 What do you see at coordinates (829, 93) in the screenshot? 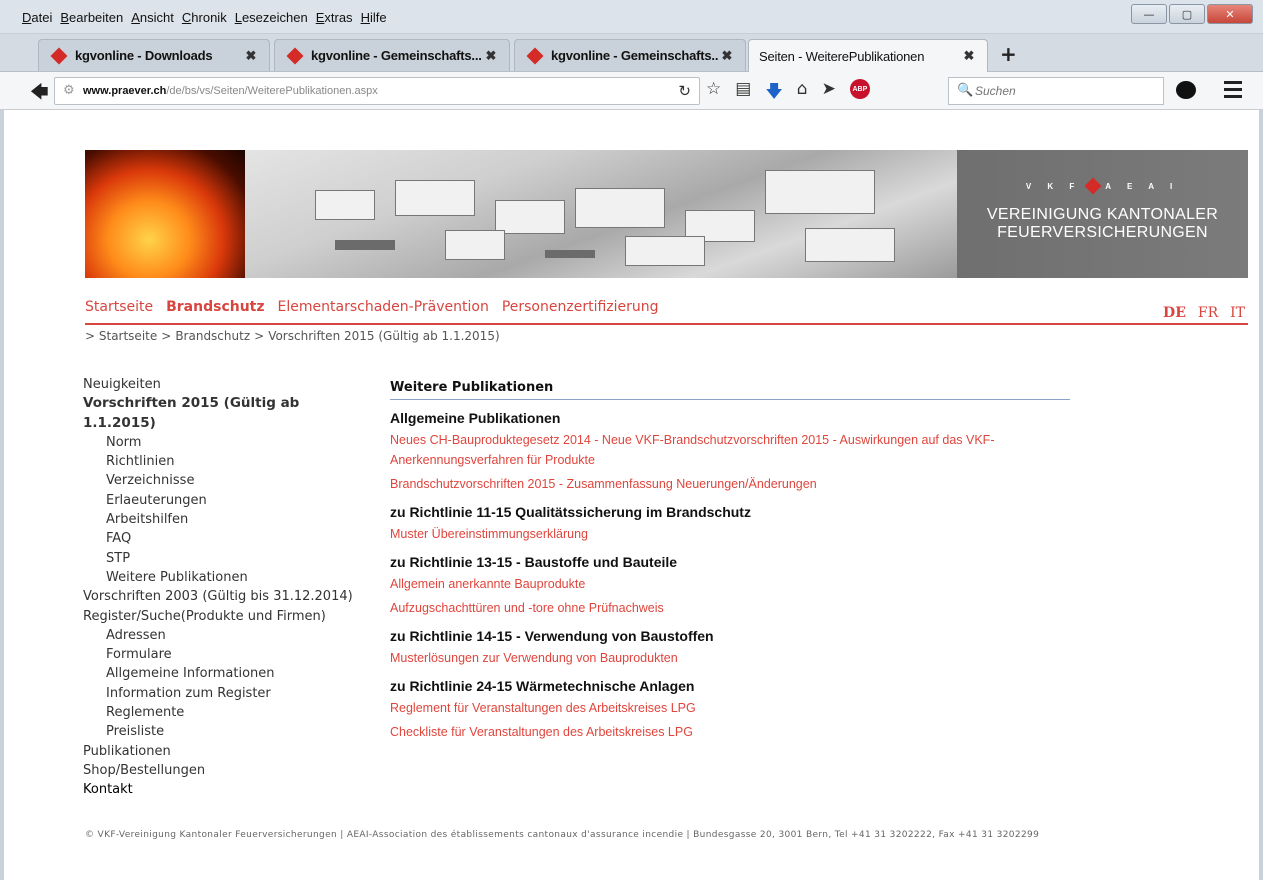
I see `send-paper-plane-icon: ➤` at bounding box center [829, 93].